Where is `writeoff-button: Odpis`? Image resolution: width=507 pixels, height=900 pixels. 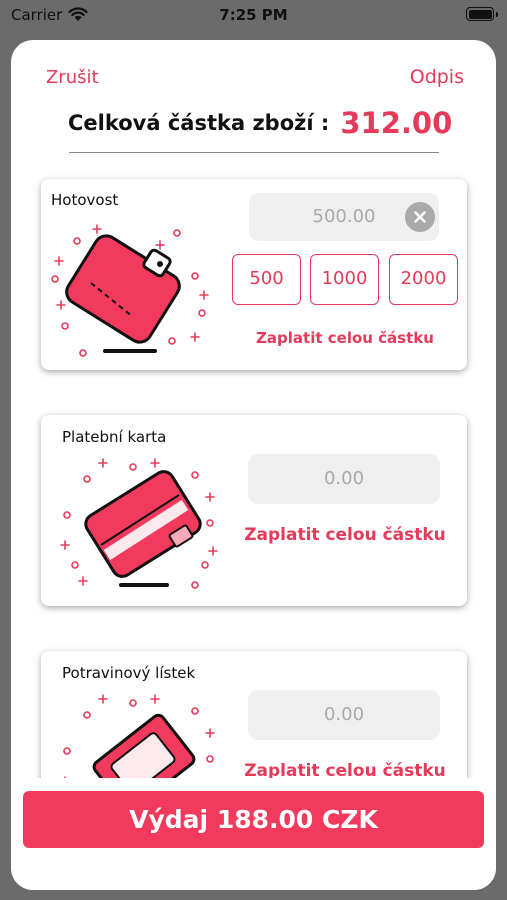 writeoff-button: Odpis is located at coordinates (437, 77).